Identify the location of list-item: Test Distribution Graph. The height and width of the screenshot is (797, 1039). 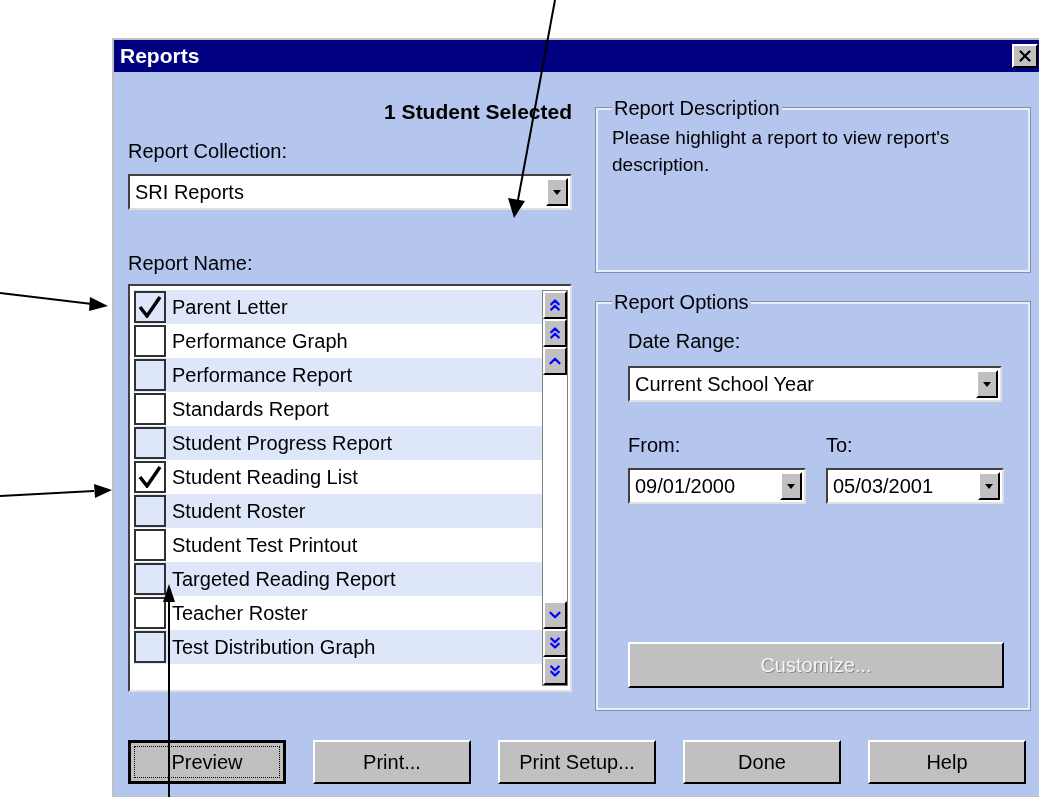
(338, 647).